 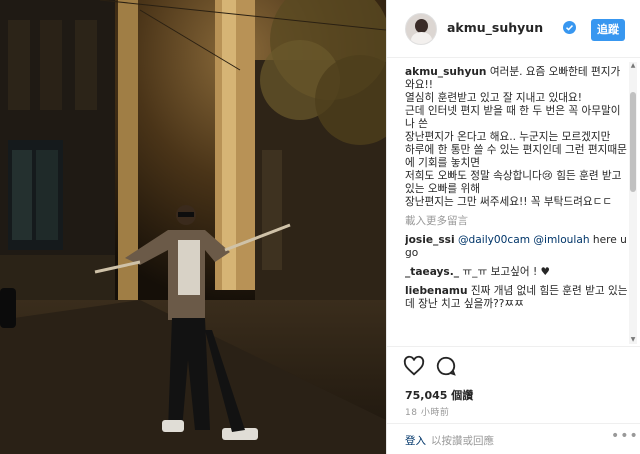 I want to click on follow-button: 追蹤, so click(x=608, y=30).